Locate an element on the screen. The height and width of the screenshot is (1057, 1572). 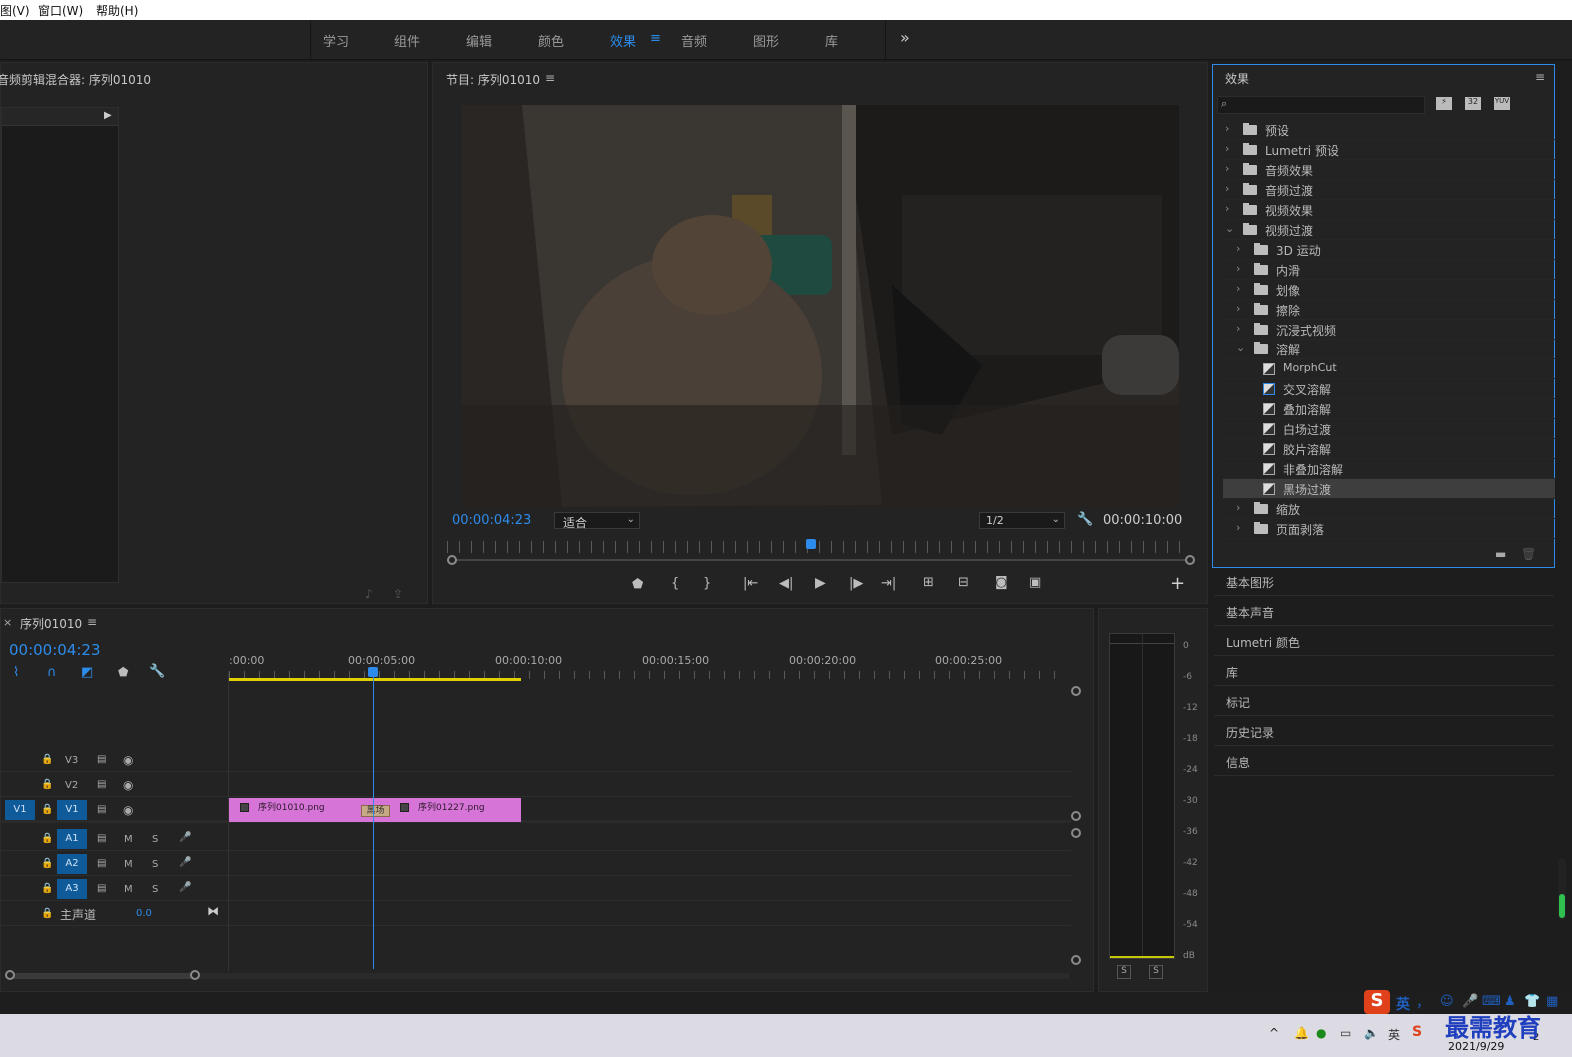
insert-icon: ⊞ is located at coordinates (928, 582).